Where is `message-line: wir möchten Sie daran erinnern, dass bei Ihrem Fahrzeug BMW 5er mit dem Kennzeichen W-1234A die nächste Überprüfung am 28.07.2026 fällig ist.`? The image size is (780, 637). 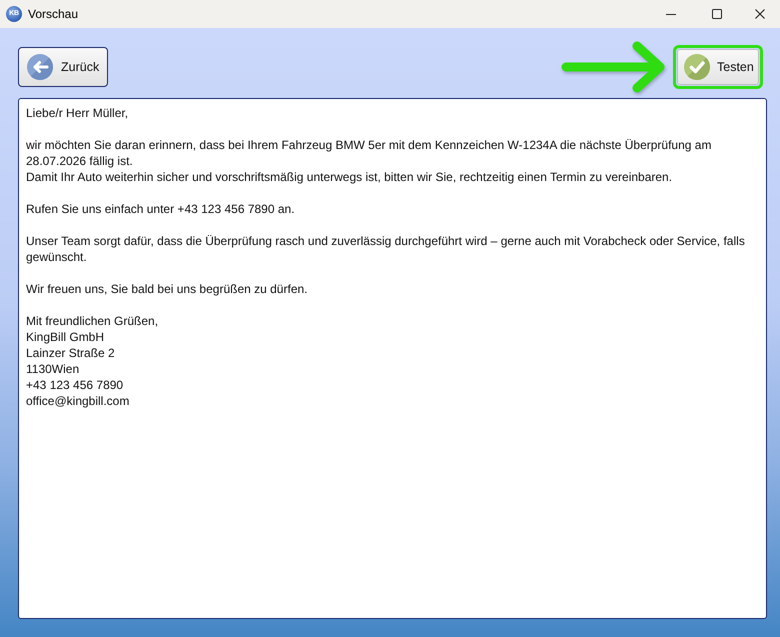
message-line: wir möchten Sie daran erinnern, dass bei Ihrem Fahrzeug BMW 5er mit dem Kennzeichen W-1234A die nächste Überprüfung am 28.07.2026 fällig ist. is located at coordinates (369, 153).